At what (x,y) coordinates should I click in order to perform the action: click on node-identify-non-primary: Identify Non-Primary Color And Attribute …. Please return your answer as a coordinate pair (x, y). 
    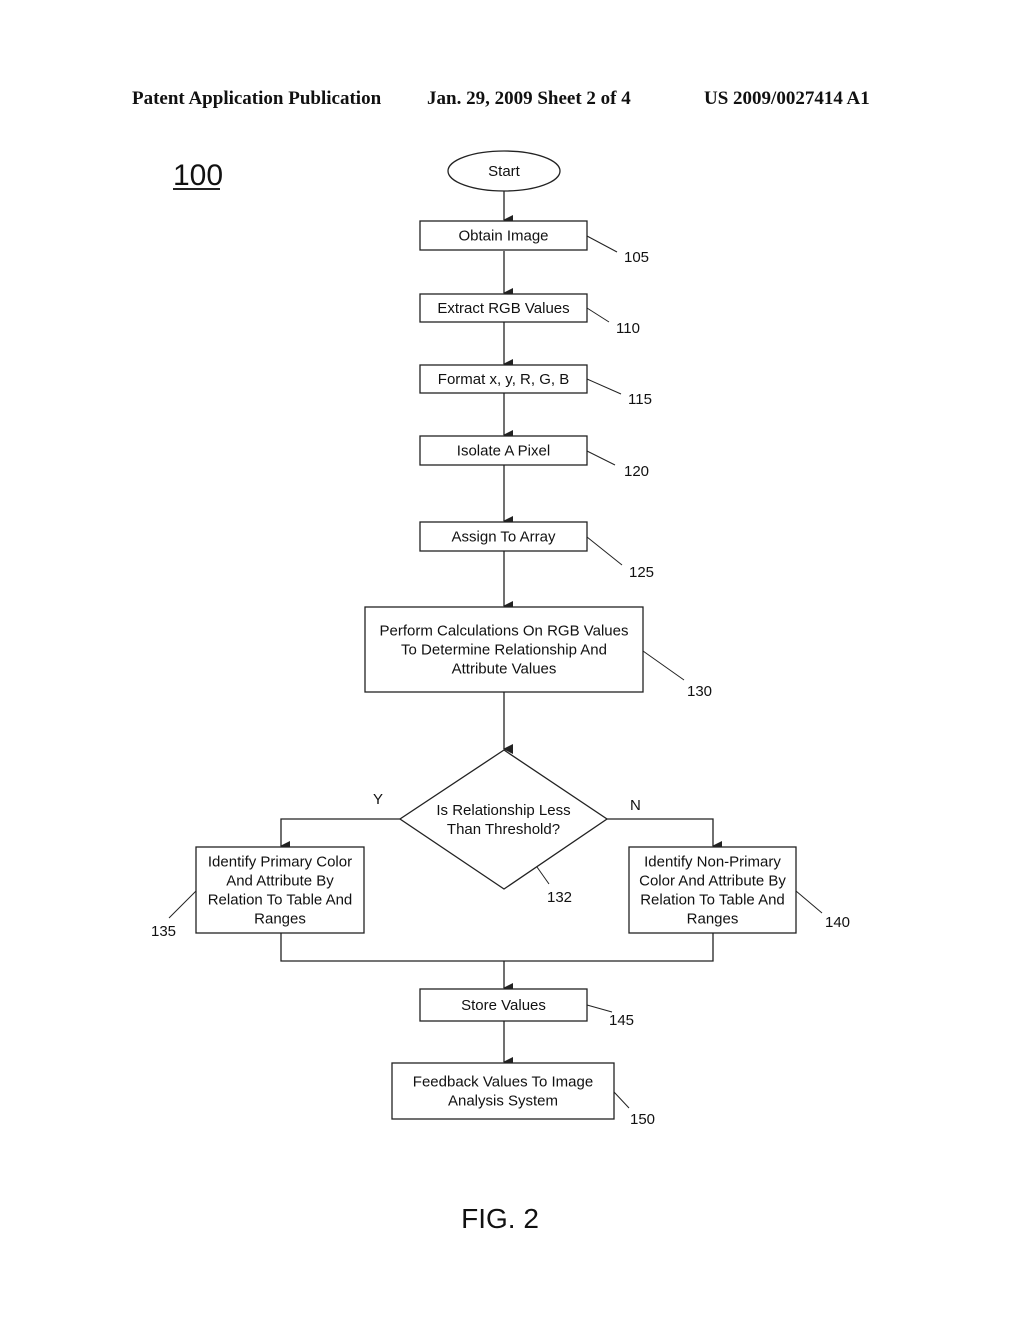
    Looking at the image, I should click on (712, 890).